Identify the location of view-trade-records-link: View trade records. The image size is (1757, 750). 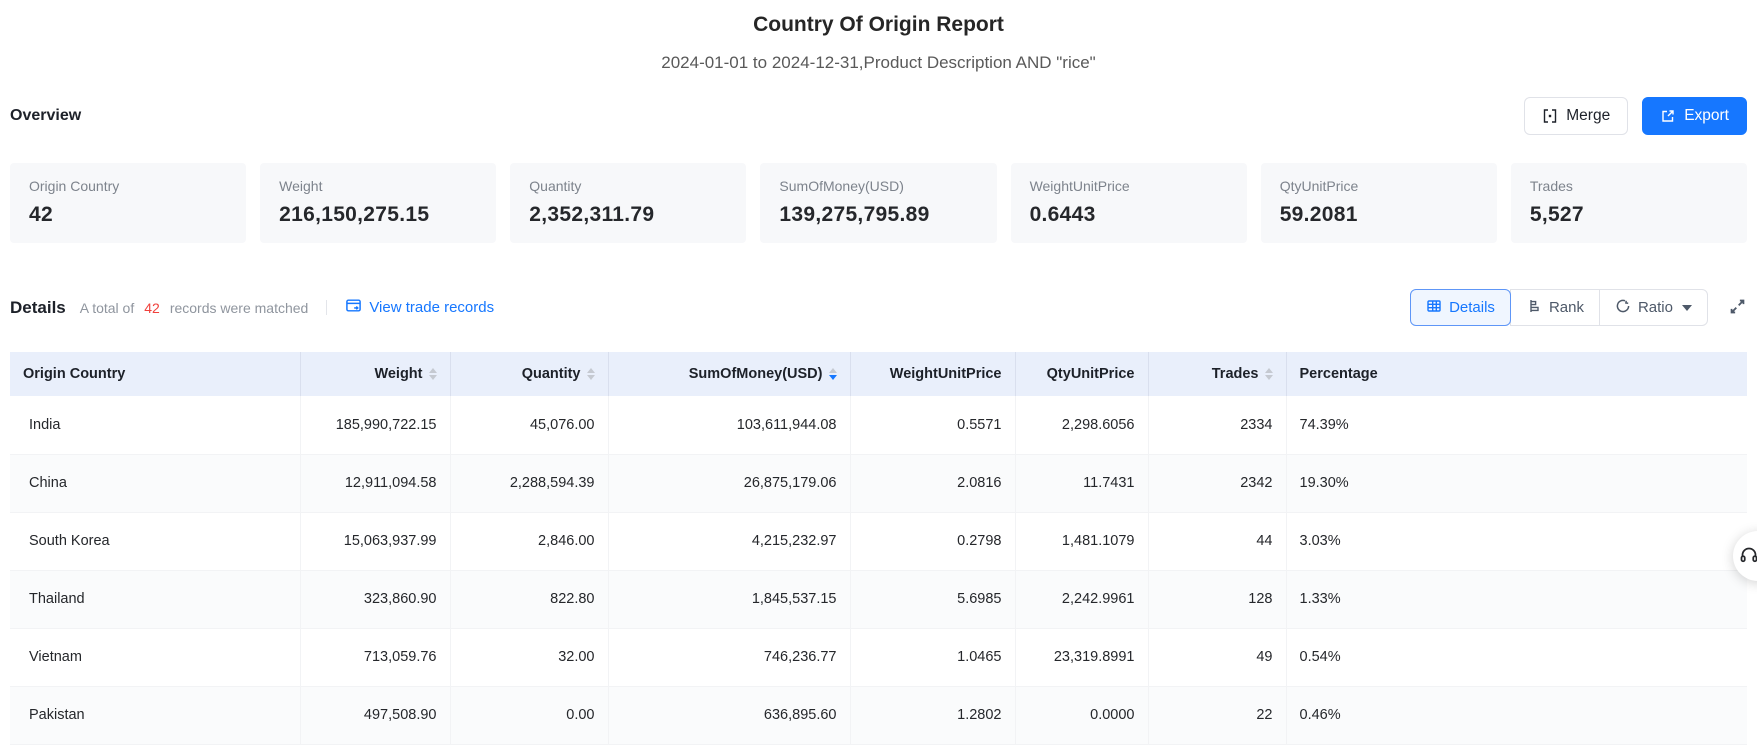
(419, 307).